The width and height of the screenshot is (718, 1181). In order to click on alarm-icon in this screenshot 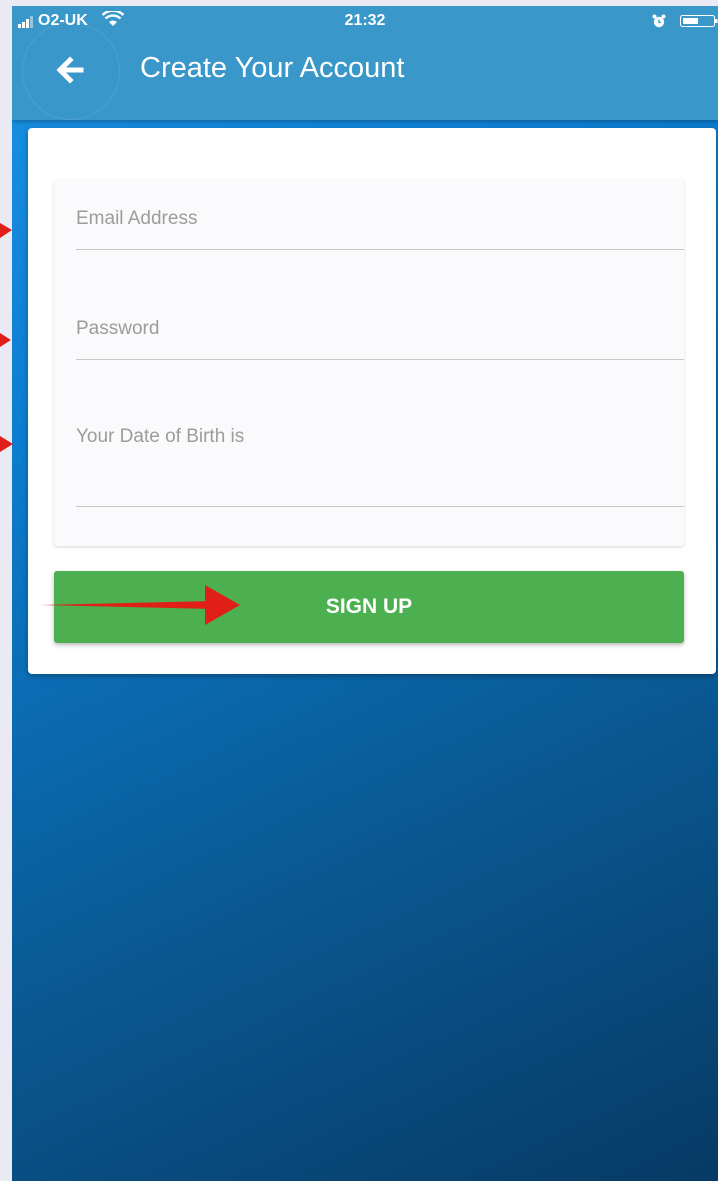, I will do `click(659, 21)`.